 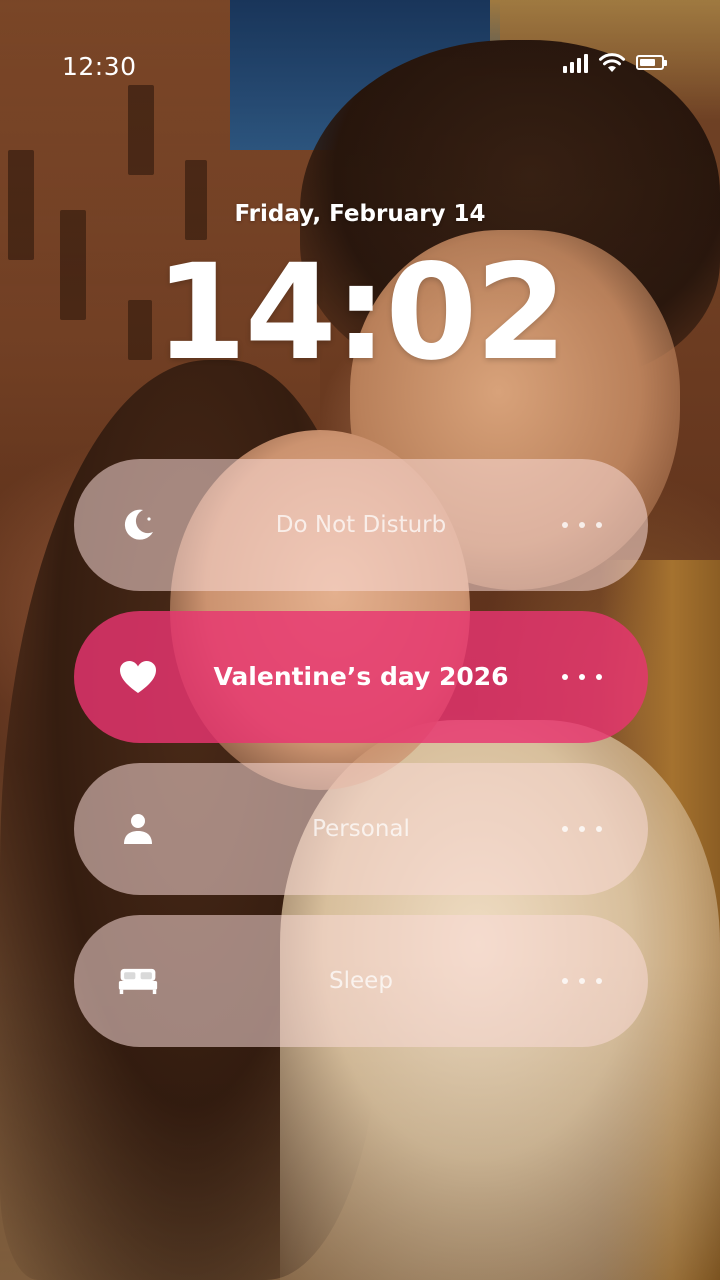 I want to click on cellular-signal-icon, so click(x=575, y=62).